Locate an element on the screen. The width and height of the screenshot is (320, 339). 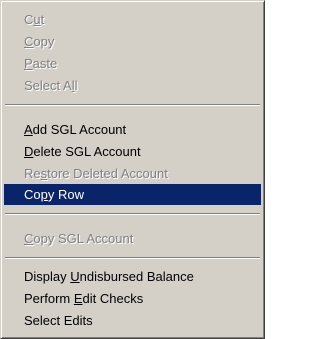
menu-item-mnemonic: A is located at coordinates (28, 129).